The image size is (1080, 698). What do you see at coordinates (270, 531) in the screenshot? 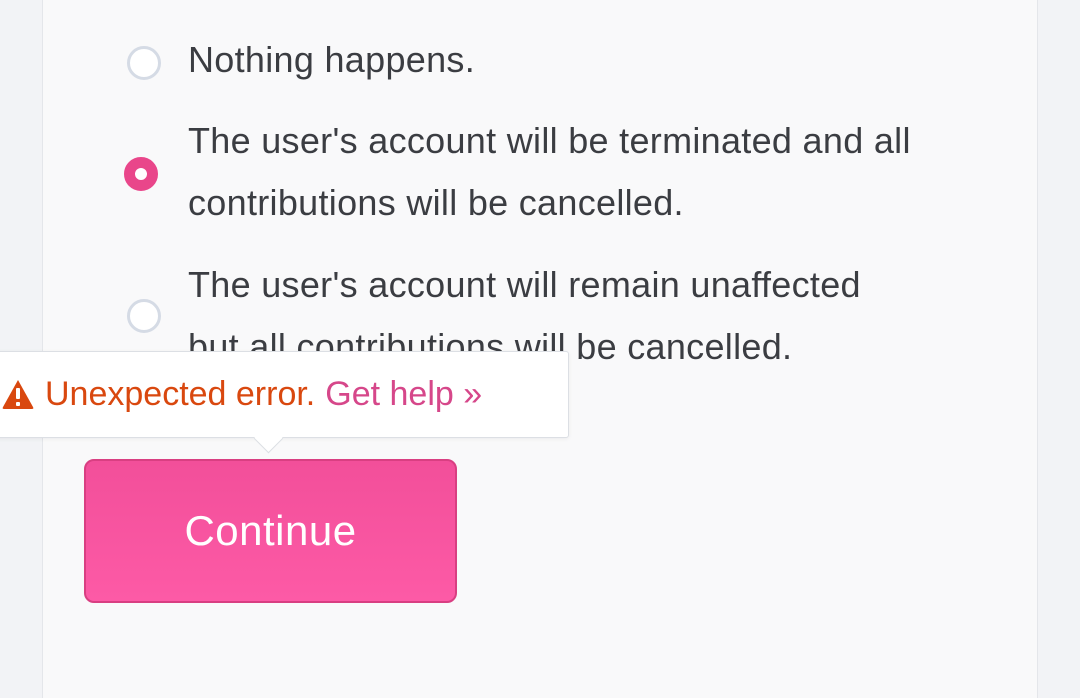
I see `continue-button: Continue` at bounding box center [270, 531].